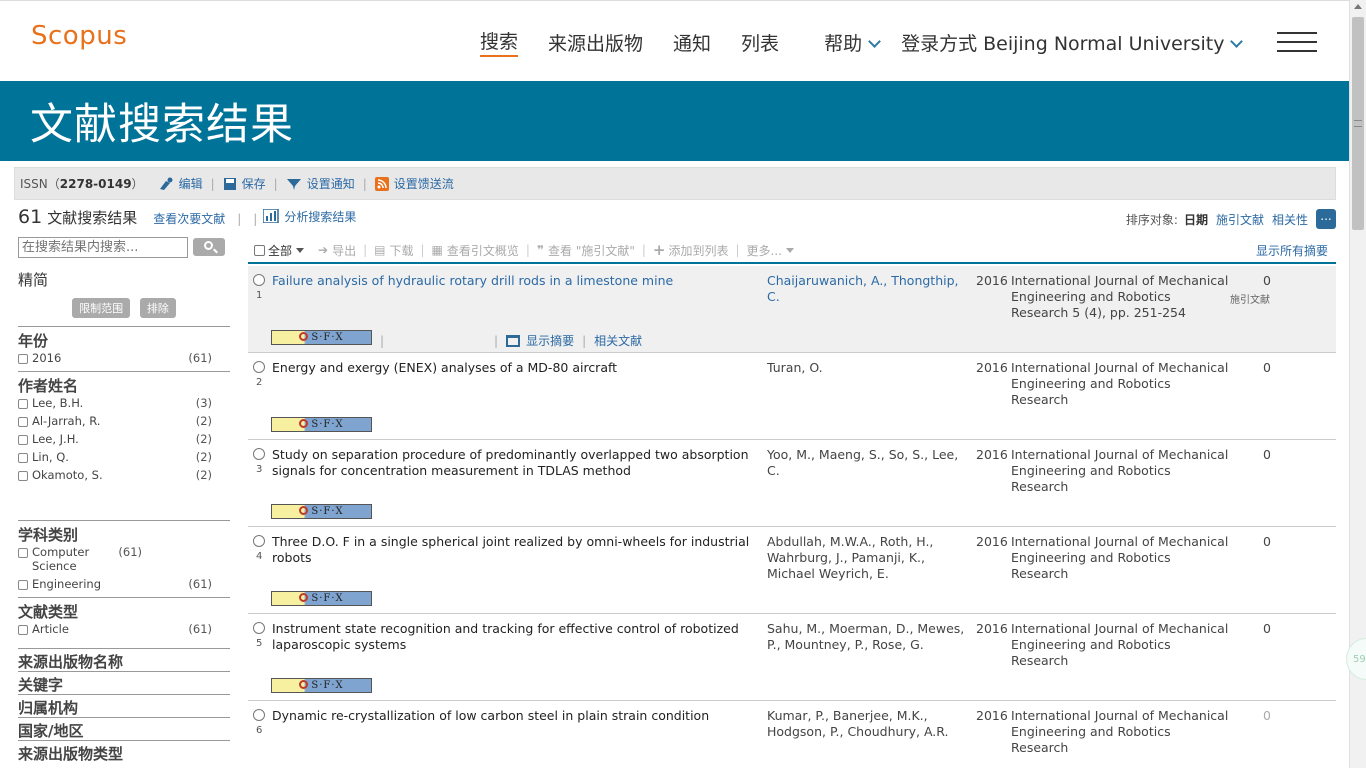  I want to click on search-within-input, so click(103, 247).